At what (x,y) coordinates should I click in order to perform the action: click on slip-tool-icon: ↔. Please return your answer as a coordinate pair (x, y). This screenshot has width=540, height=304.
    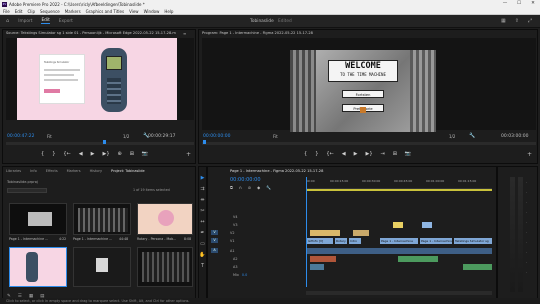
    Looking at the image, I should click on (202, 222).